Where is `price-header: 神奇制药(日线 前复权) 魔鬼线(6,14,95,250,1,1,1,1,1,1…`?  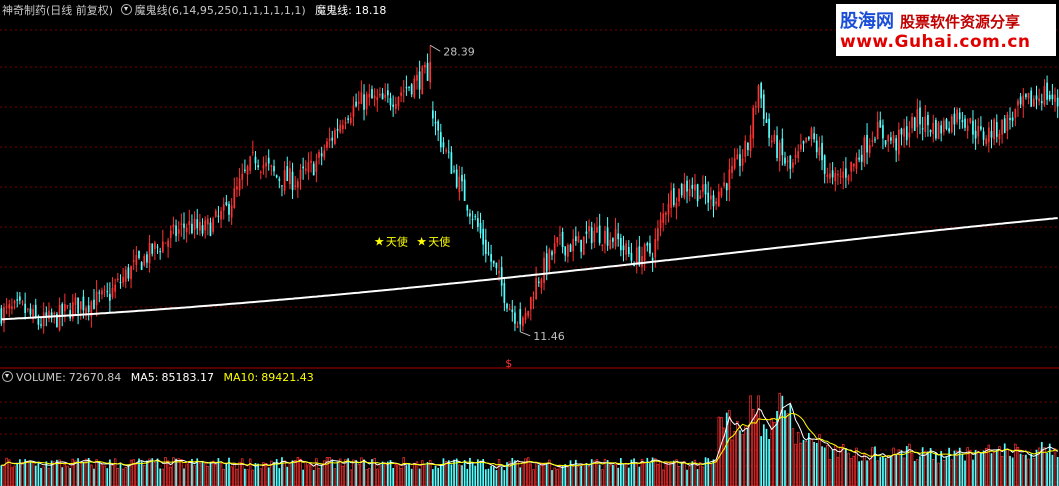 price-header: 神奇制药(日线 前复权) 魔鬼线(6,14,95,250,1,1,1,1,1,1… is located at coordinates (194, 11).